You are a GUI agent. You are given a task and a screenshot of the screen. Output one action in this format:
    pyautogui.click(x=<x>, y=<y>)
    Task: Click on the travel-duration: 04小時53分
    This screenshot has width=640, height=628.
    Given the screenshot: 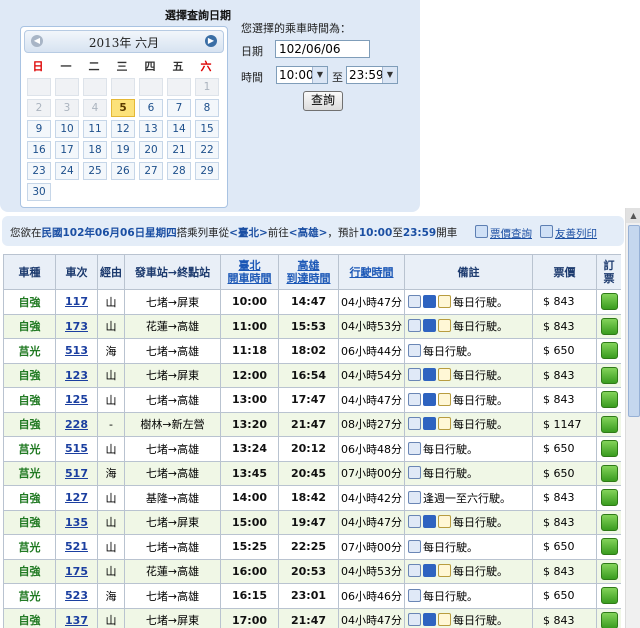 What is the action you would take?
    pyautogui.click(x=371, y=326)
    